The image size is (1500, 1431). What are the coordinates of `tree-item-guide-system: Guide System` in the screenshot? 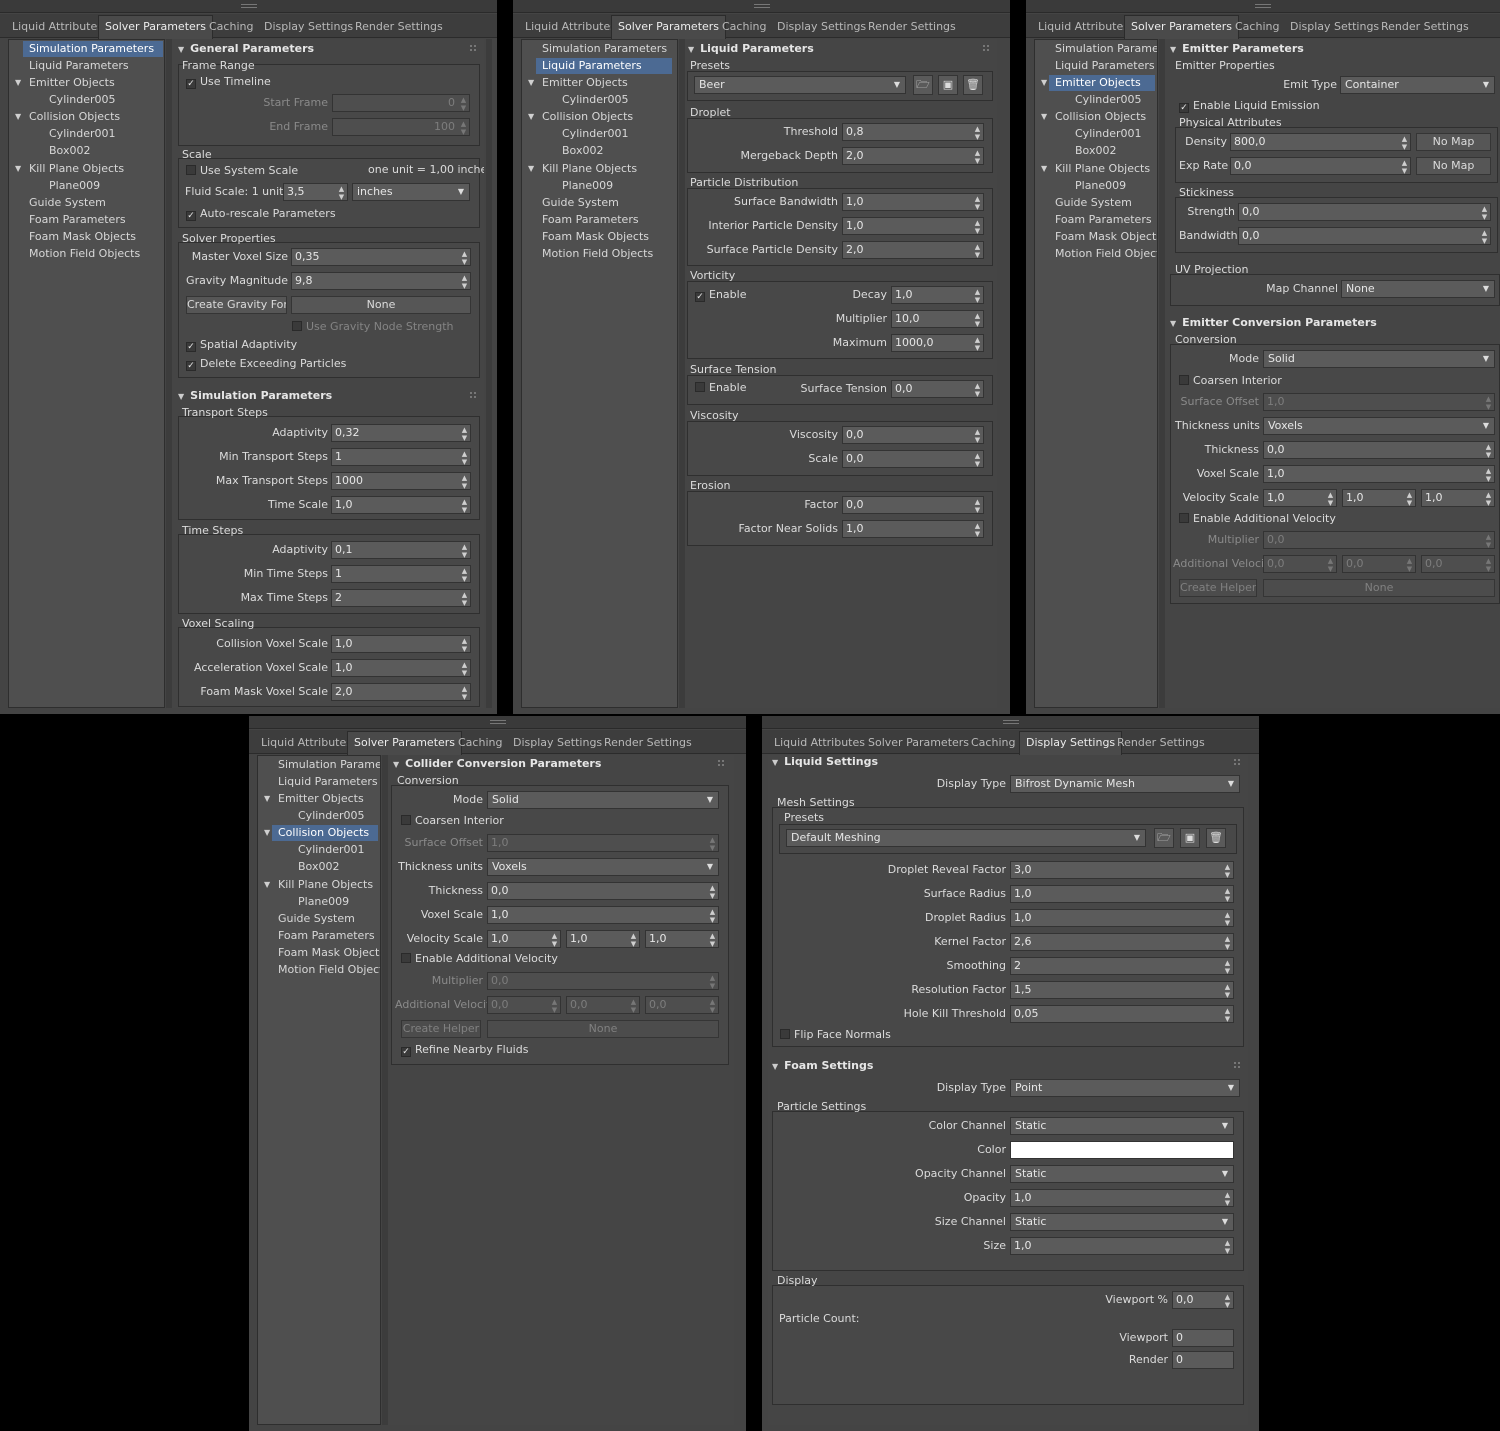 It's located at (1093, 203).